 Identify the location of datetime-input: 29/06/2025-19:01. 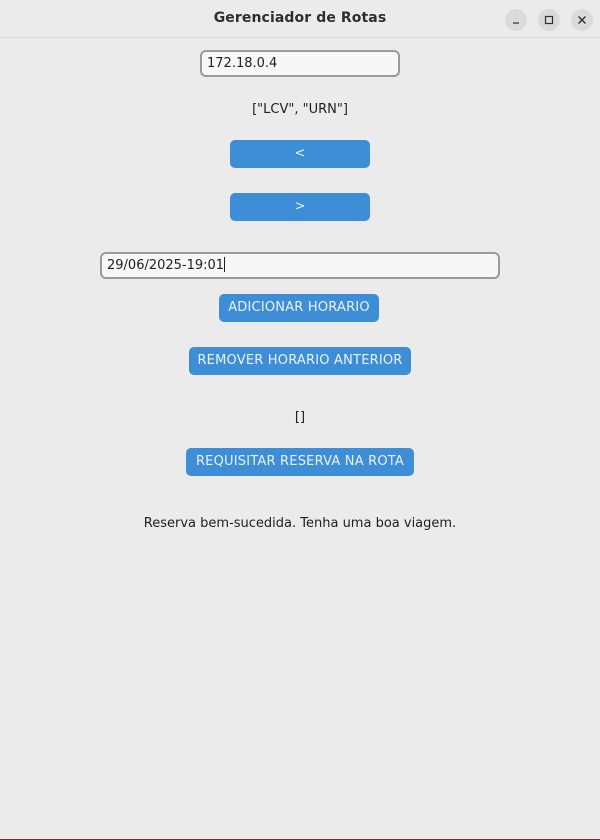
(300, 265).